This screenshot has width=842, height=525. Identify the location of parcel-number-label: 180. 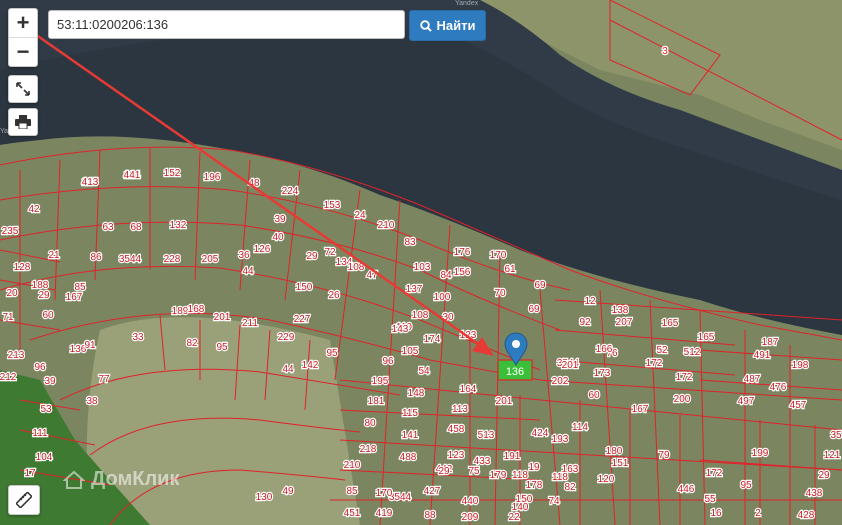
(614, 451).